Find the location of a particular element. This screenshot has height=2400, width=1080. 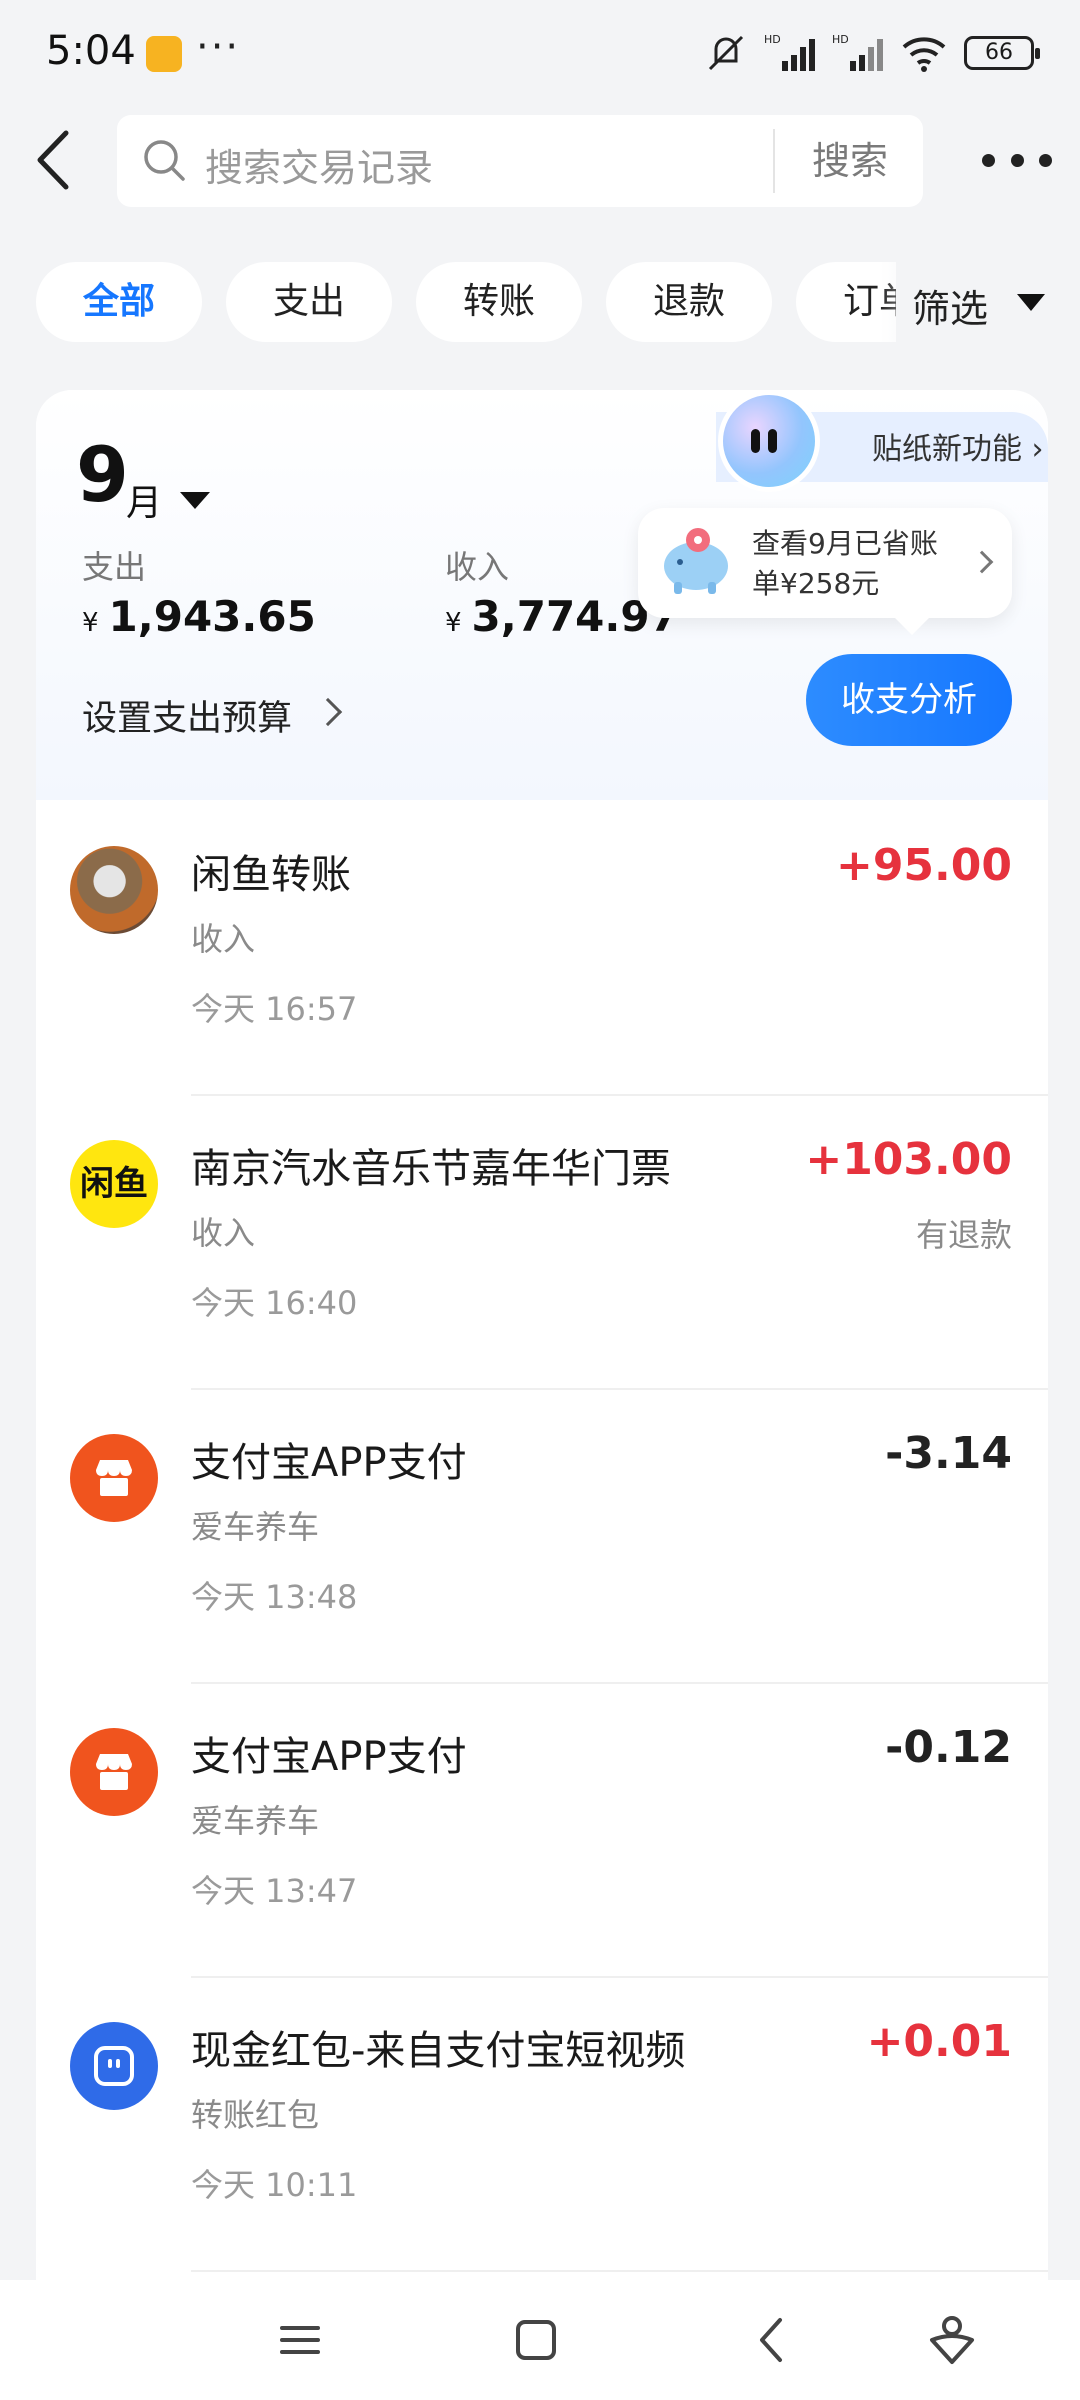

tab-all: 全部 is located at coordinates (119, 302).